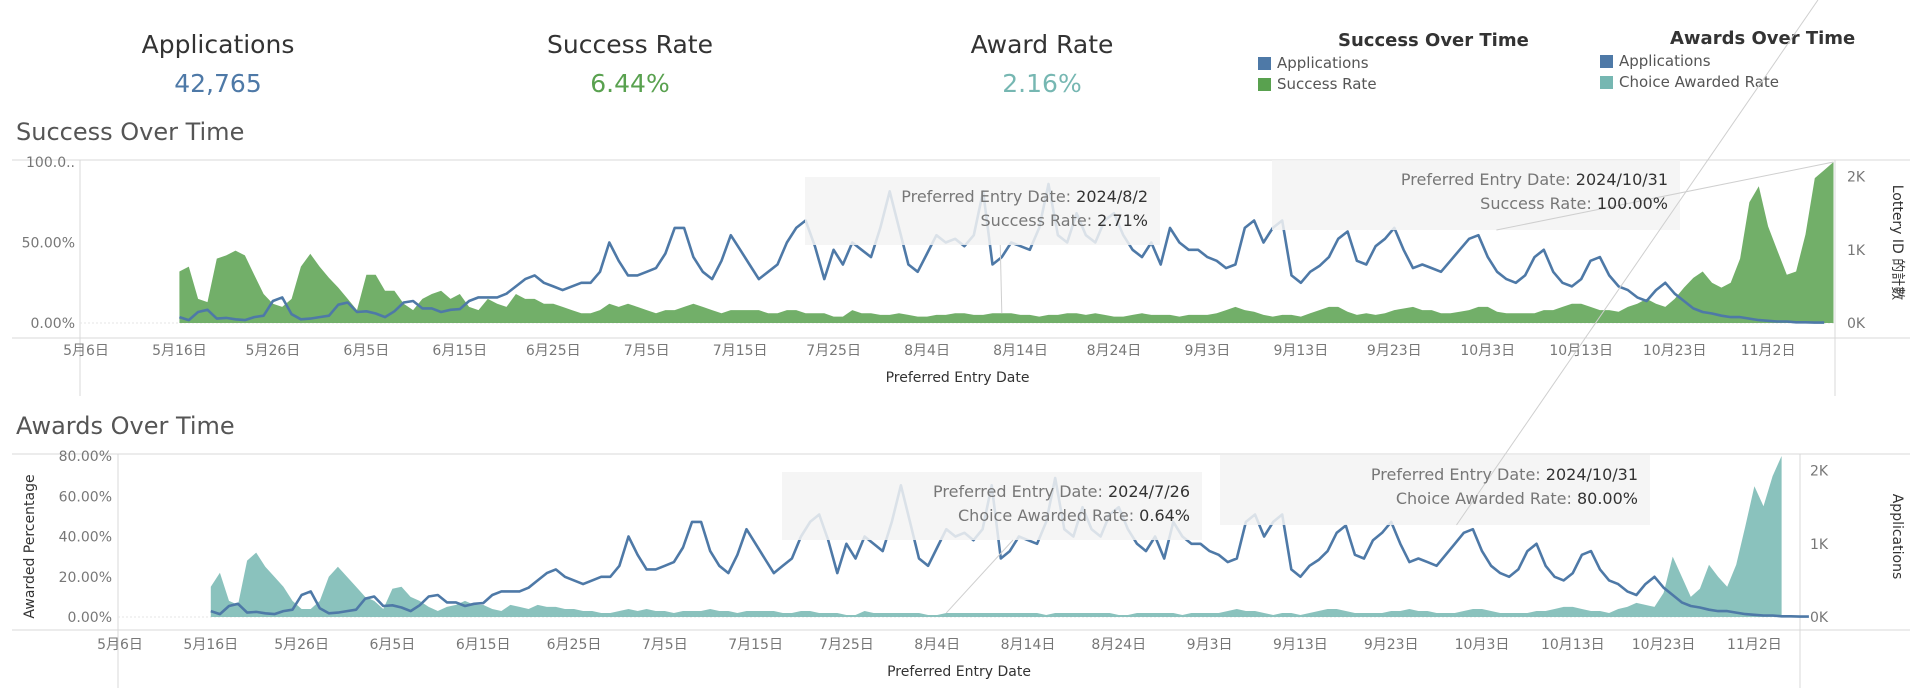 Image resolution: width=1910 pixels, height=699 pixels. I want to click on tooltip-line: Preferred Entry Date: 2024/7/26, so click(1061, 491).